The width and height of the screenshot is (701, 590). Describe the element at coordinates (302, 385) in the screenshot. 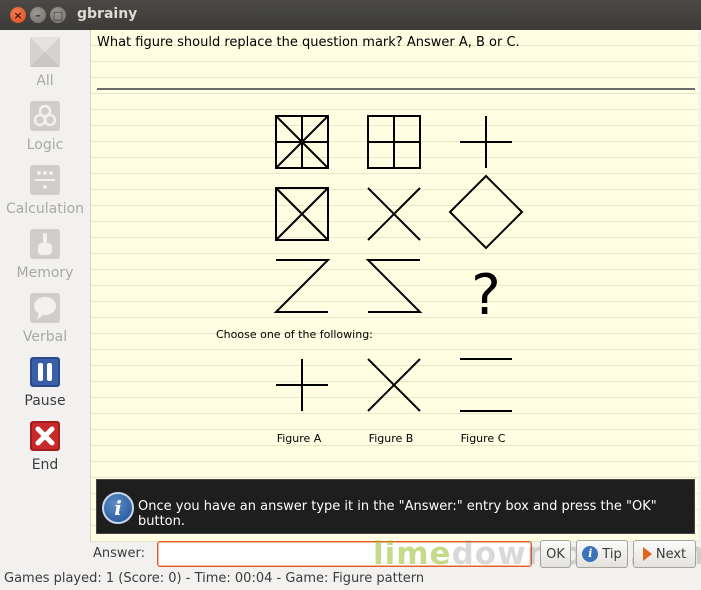

I see `option-figure-a-plus` at that location.